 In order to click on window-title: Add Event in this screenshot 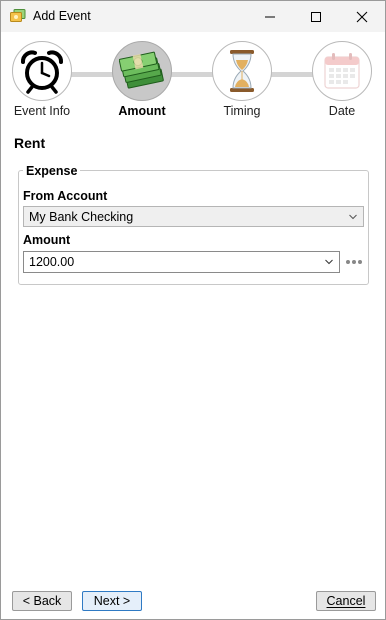, I will do `click(62, 16)`.